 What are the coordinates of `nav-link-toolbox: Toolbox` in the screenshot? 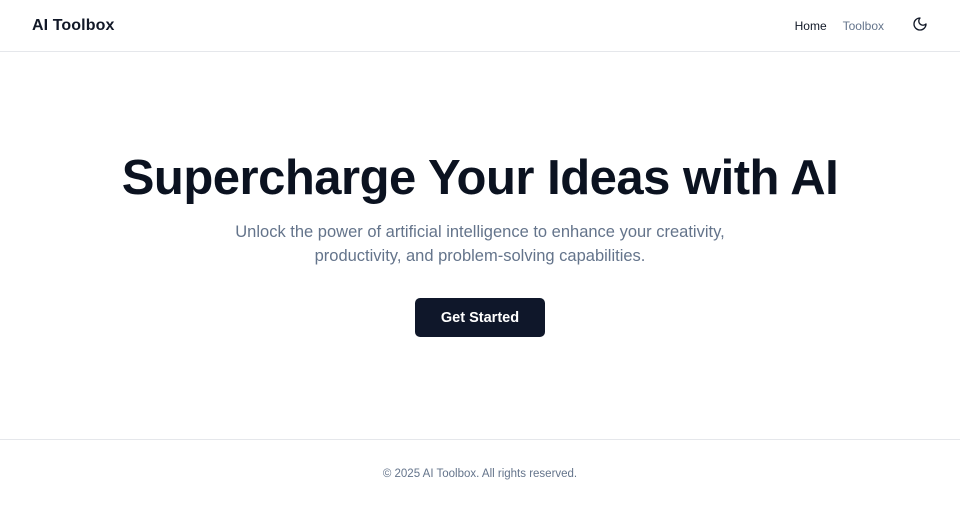 It's located at (863, 26).